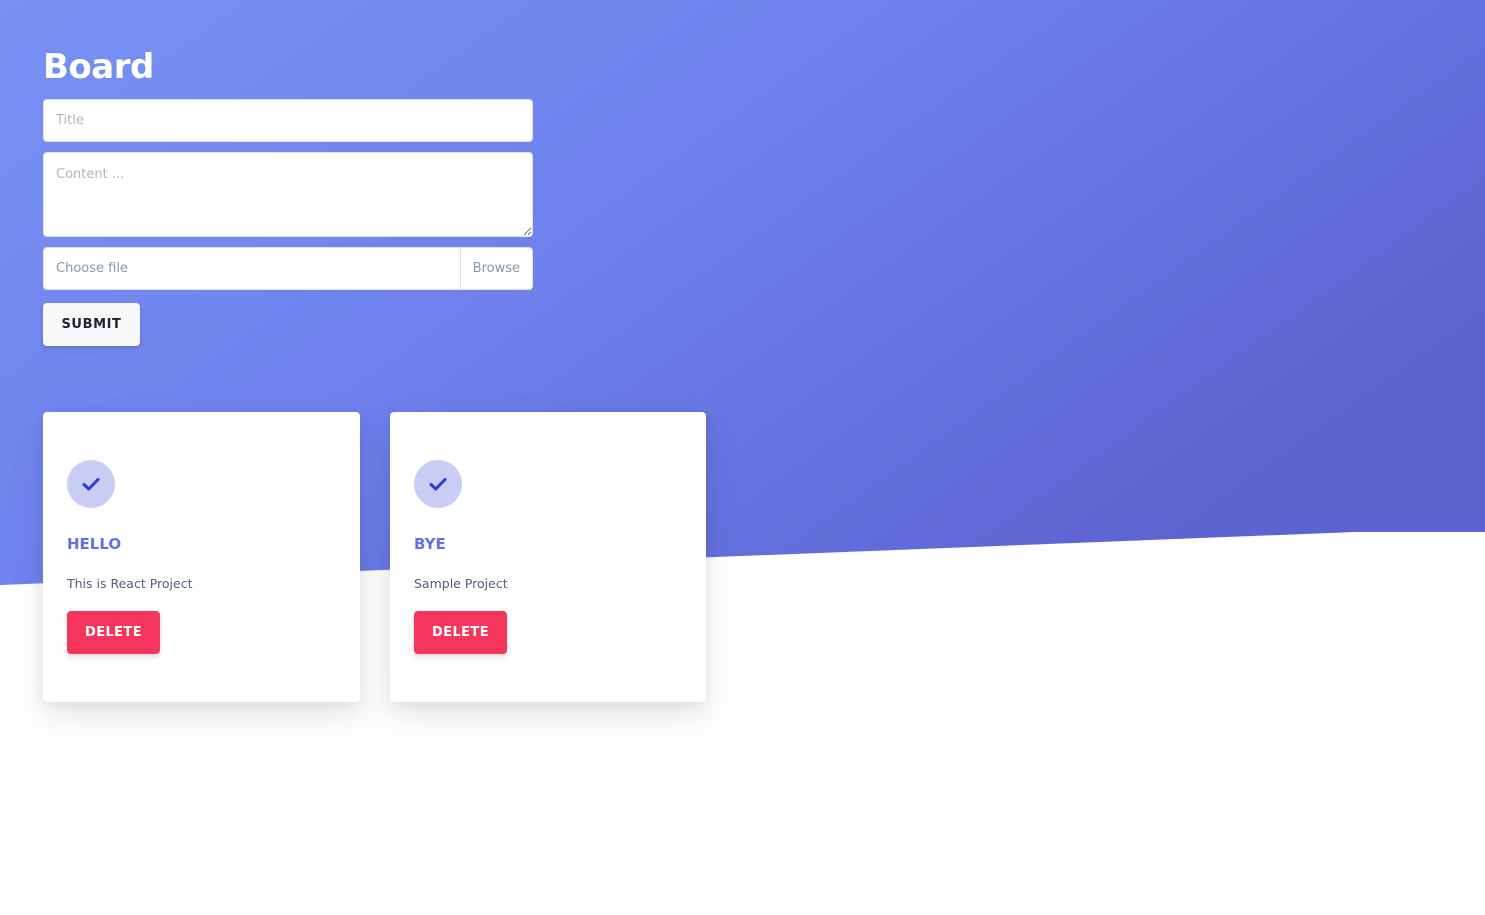  I want to click on page-title: Board, so click(98, 67).